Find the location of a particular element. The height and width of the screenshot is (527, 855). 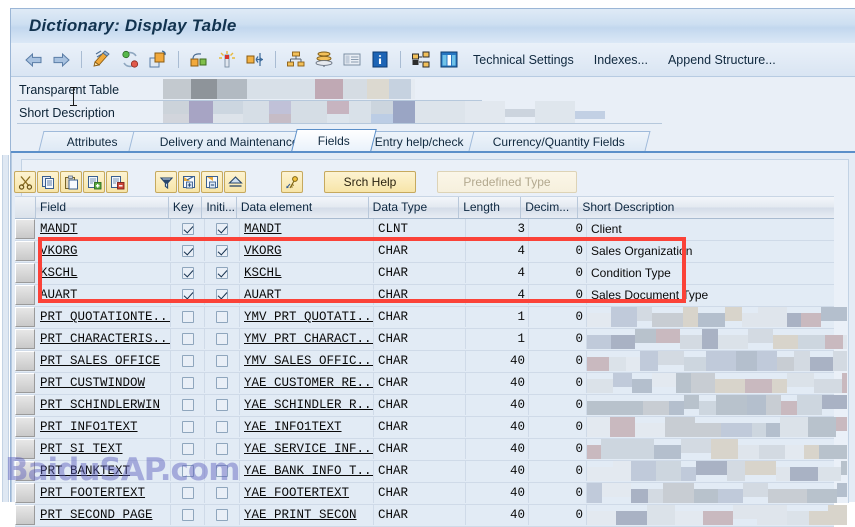

delete-row-button is located at coordinates (117, 182).